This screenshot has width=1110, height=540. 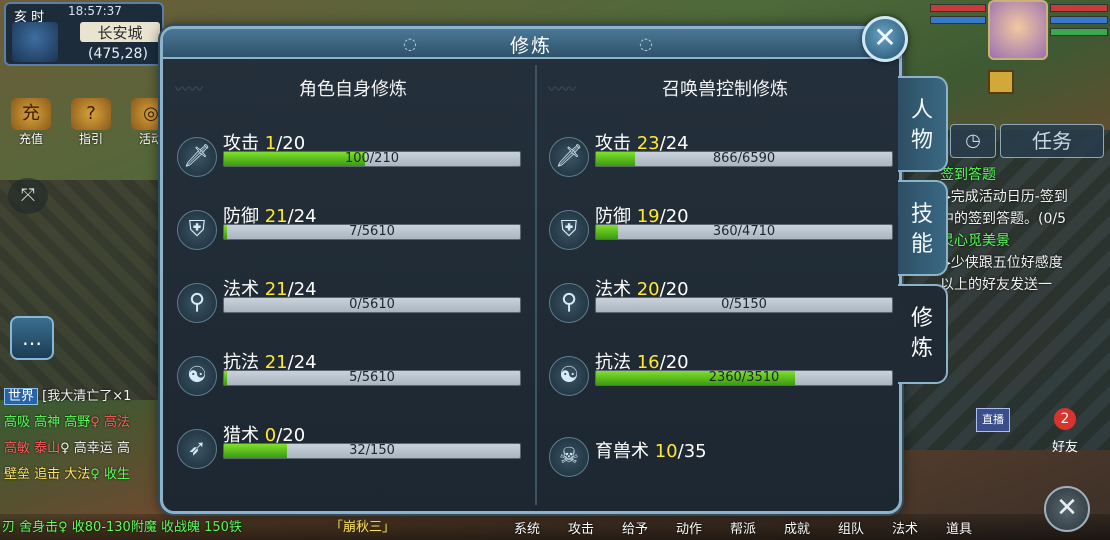 I want to click on cultivation-row: ⛨ 防御 21/24 7/5610, so click(x=352, y=232).